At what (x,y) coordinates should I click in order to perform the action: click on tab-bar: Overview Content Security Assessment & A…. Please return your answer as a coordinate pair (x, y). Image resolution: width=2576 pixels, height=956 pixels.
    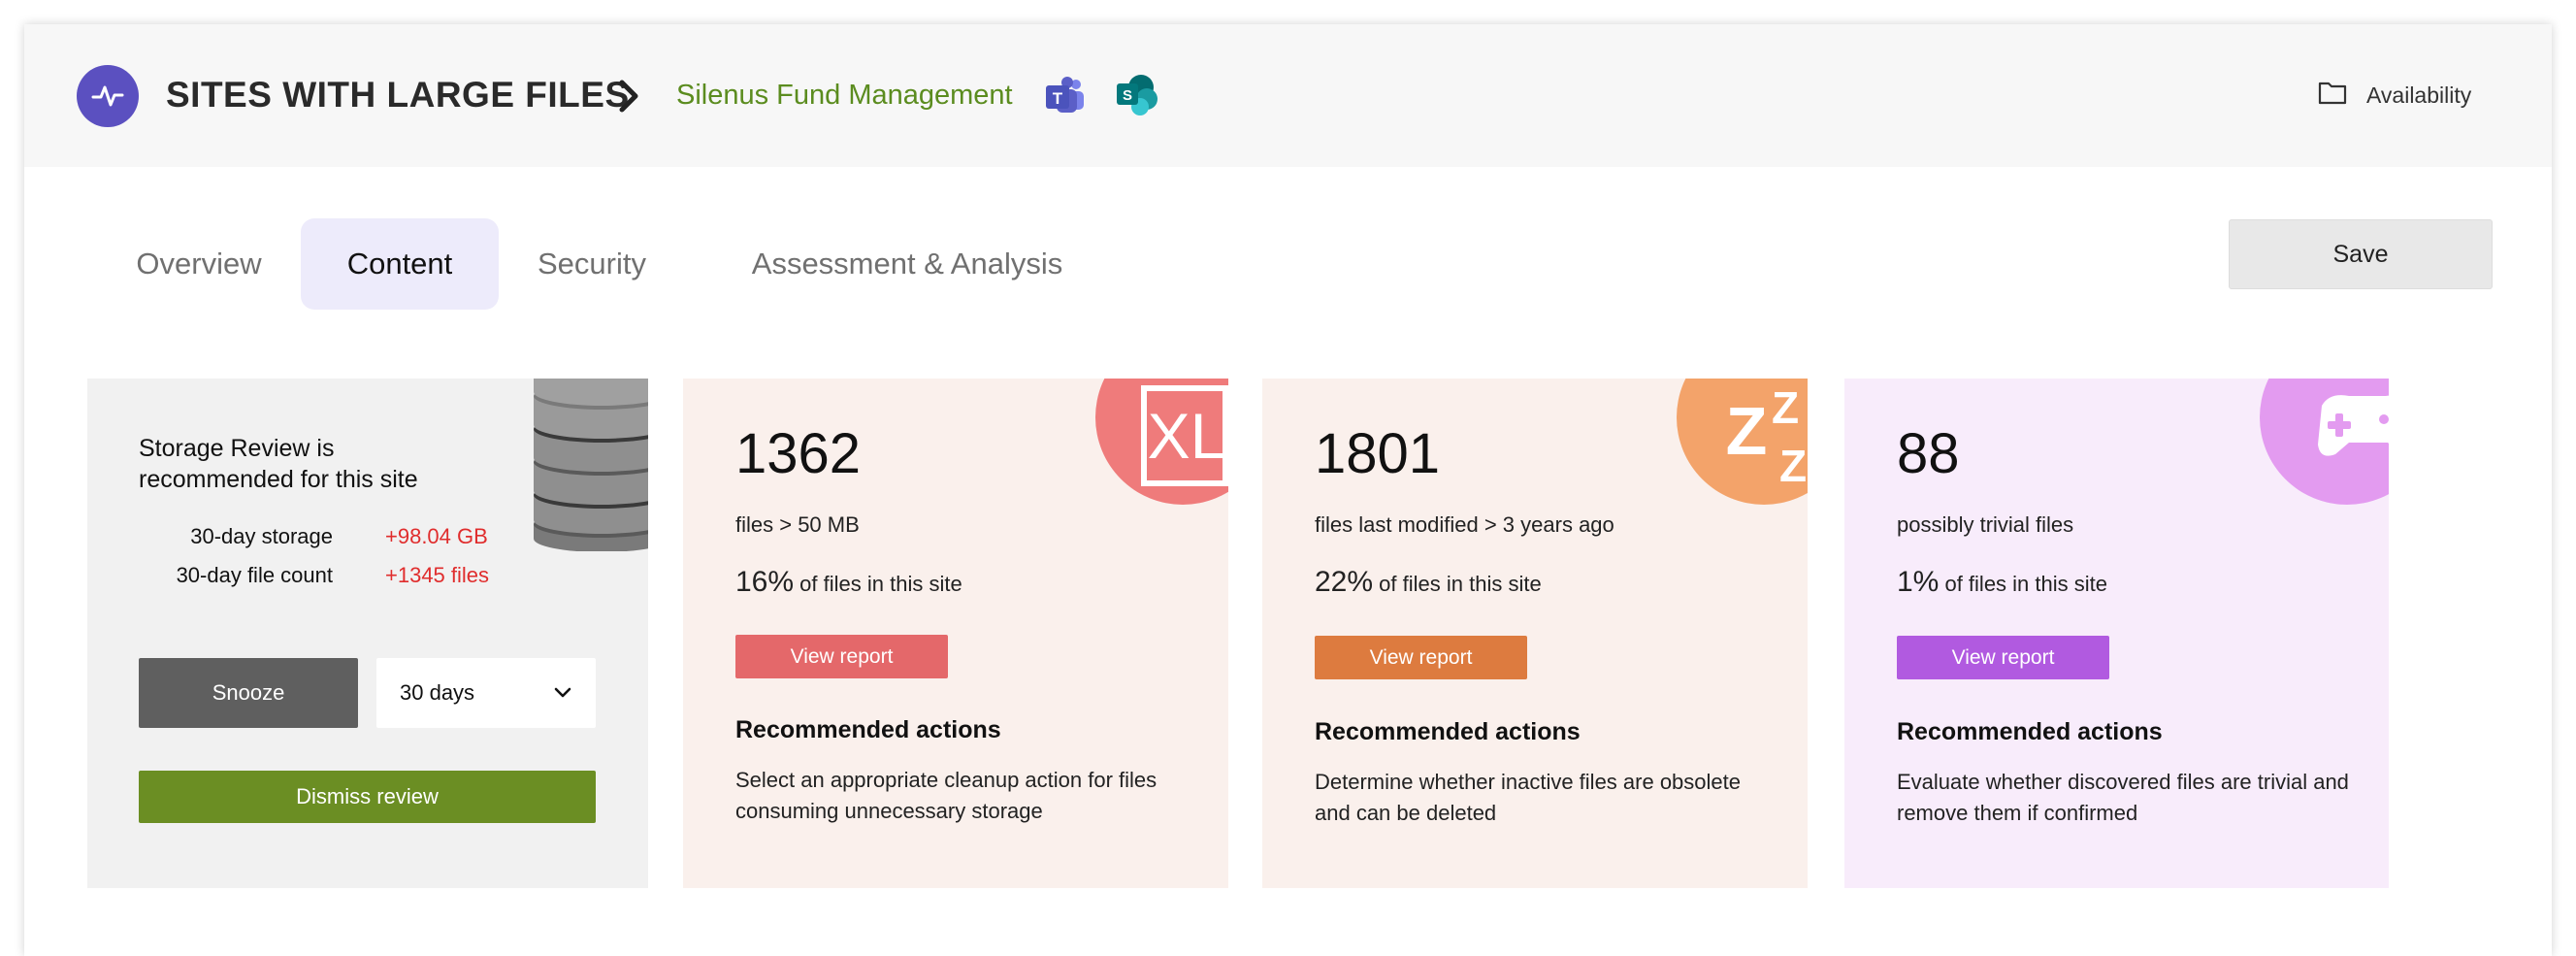
    Looking at the image, I should click on (607, 264).